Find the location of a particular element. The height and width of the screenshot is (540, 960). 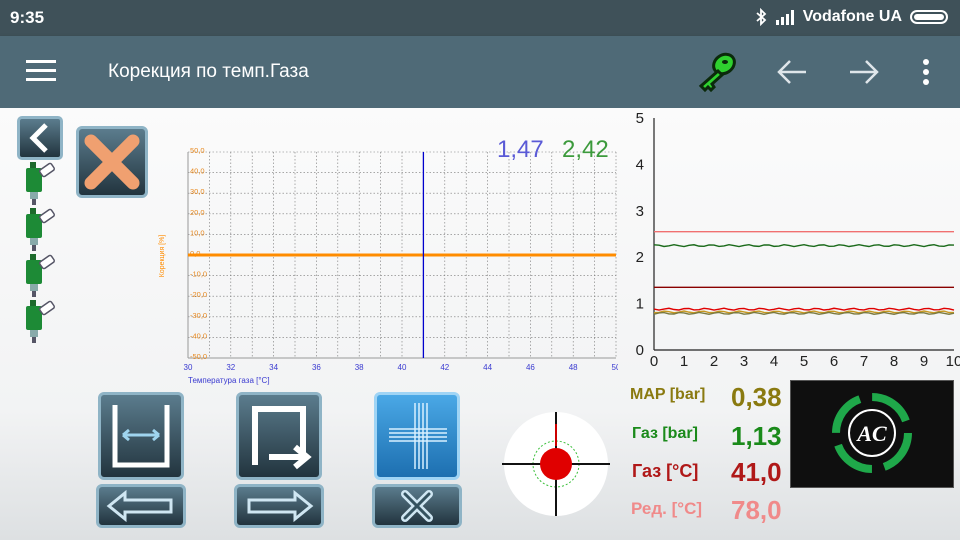

side-y-tick: 1 is located at coordinates (640, 304).